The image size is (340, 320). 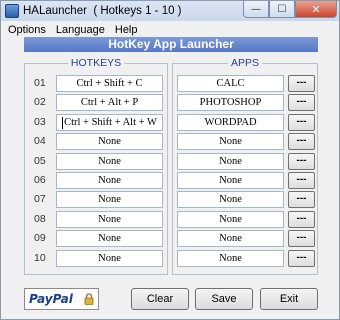 What do you see at coordinates (51, 299) in the screenshot?
I see `paypal-label: PayPal` at bounding box center [51, 299].